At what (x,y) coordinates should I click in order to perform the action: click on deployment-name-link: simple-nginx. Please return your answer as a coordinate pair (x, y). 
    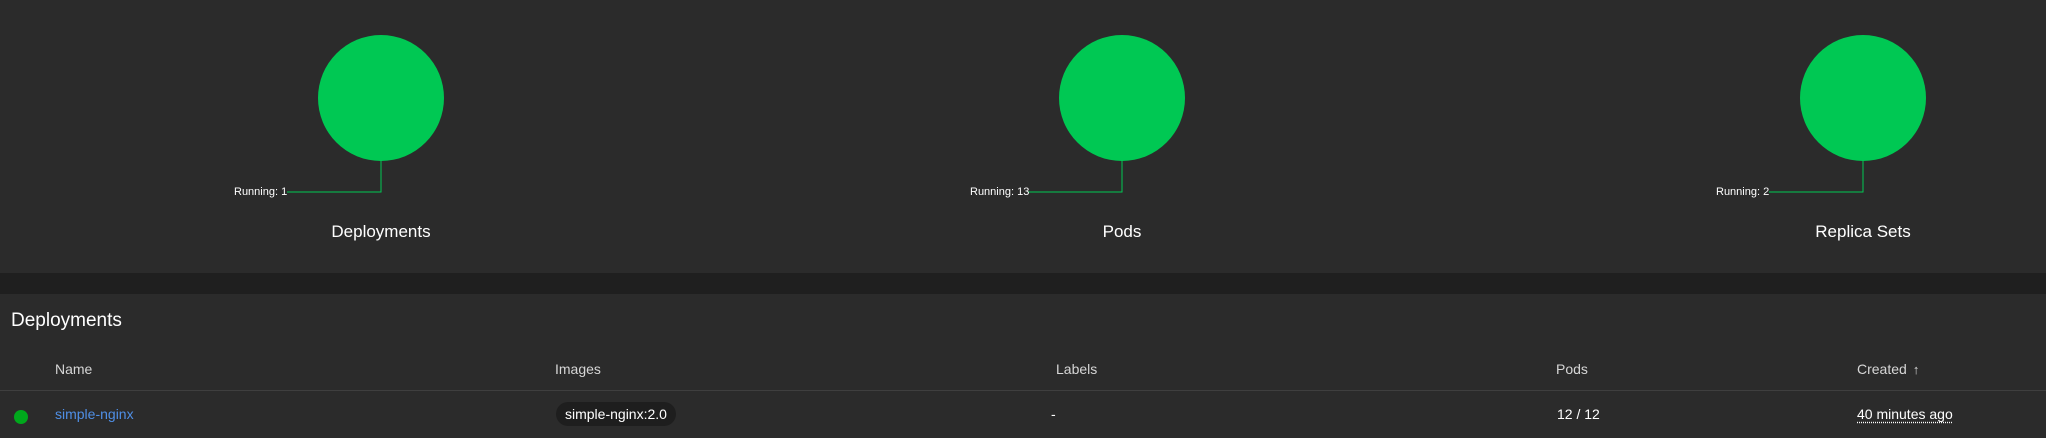
    Looking at the image, I should click on (94, 414).